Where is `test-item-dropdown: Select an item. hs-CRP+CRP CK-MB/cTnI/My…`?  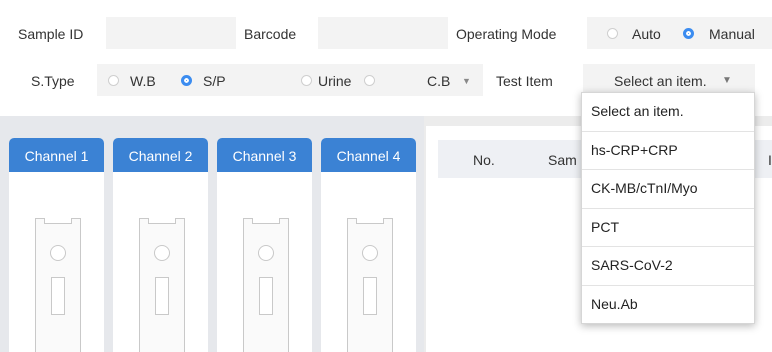
test-item-dropdown: Select an item. hs-CRP+CRP CK-MB/cTnI/My… is located at coordinates (668, 208).